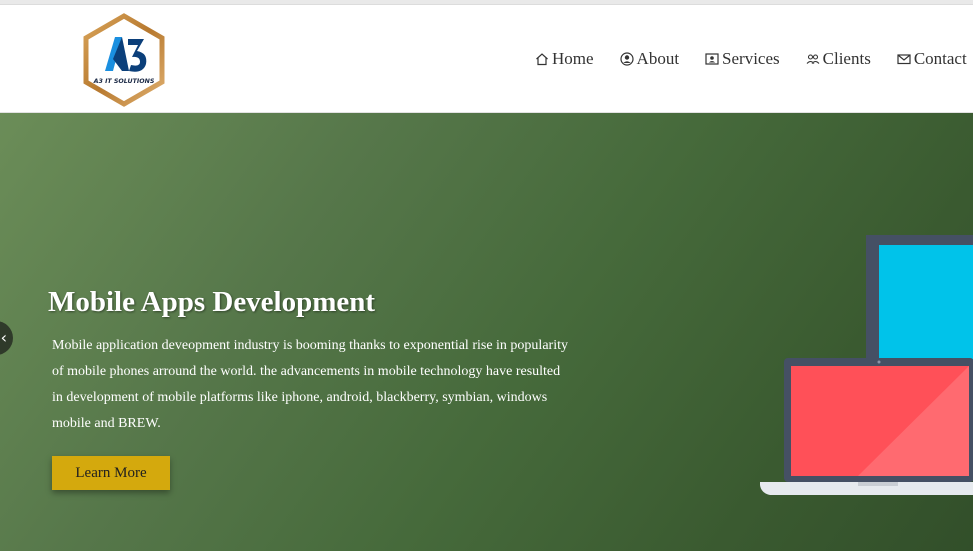 This screenshot has height=551, width=973. Describe the element at coordinates (813, 59) in the screenshot. I see `people-icon` at that location.